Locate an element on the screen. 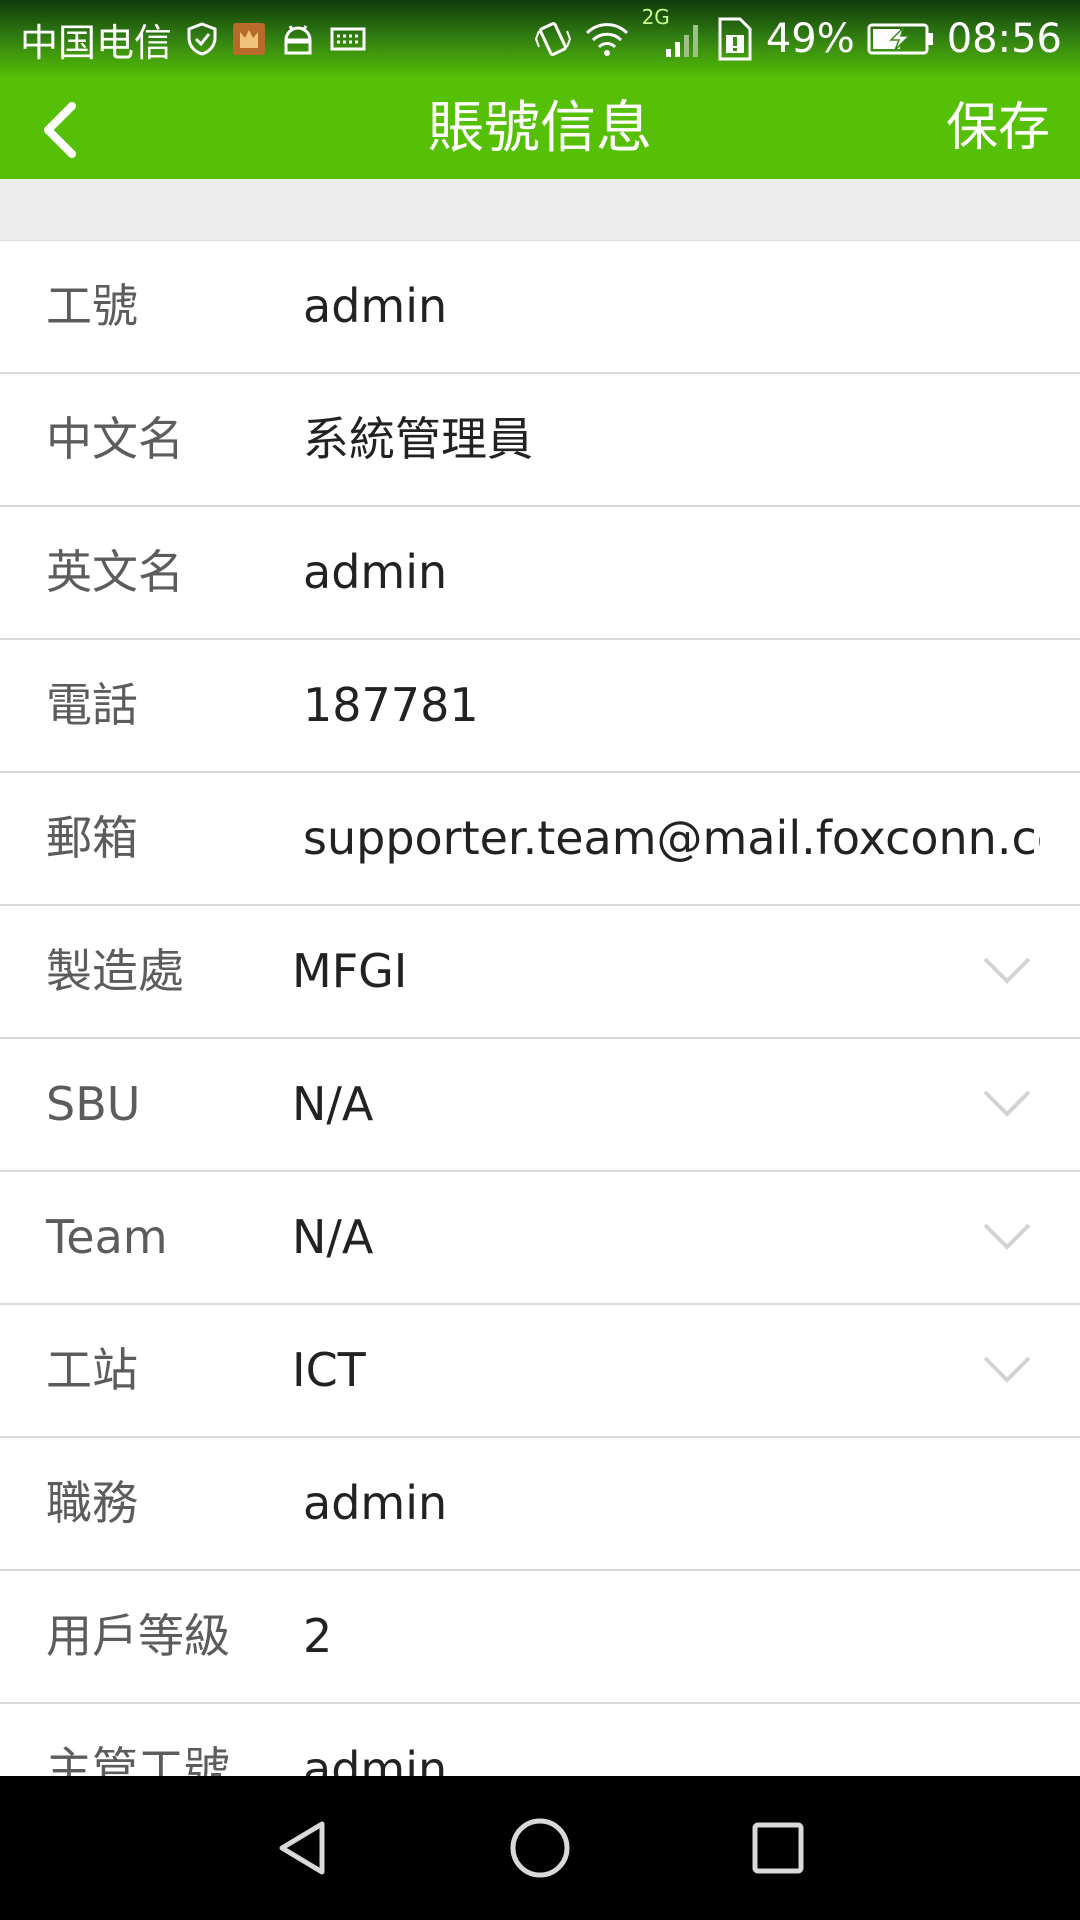 The height and width of the screenshot is (1920, 1080). page-title: 賬號信息 is located at coordinates (540, 128).